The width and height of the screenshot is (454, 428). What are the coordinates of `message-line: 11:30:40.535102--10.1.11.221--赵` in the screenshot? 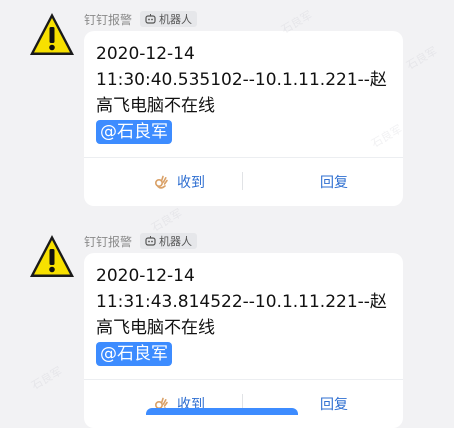 It's located at (241, 80).